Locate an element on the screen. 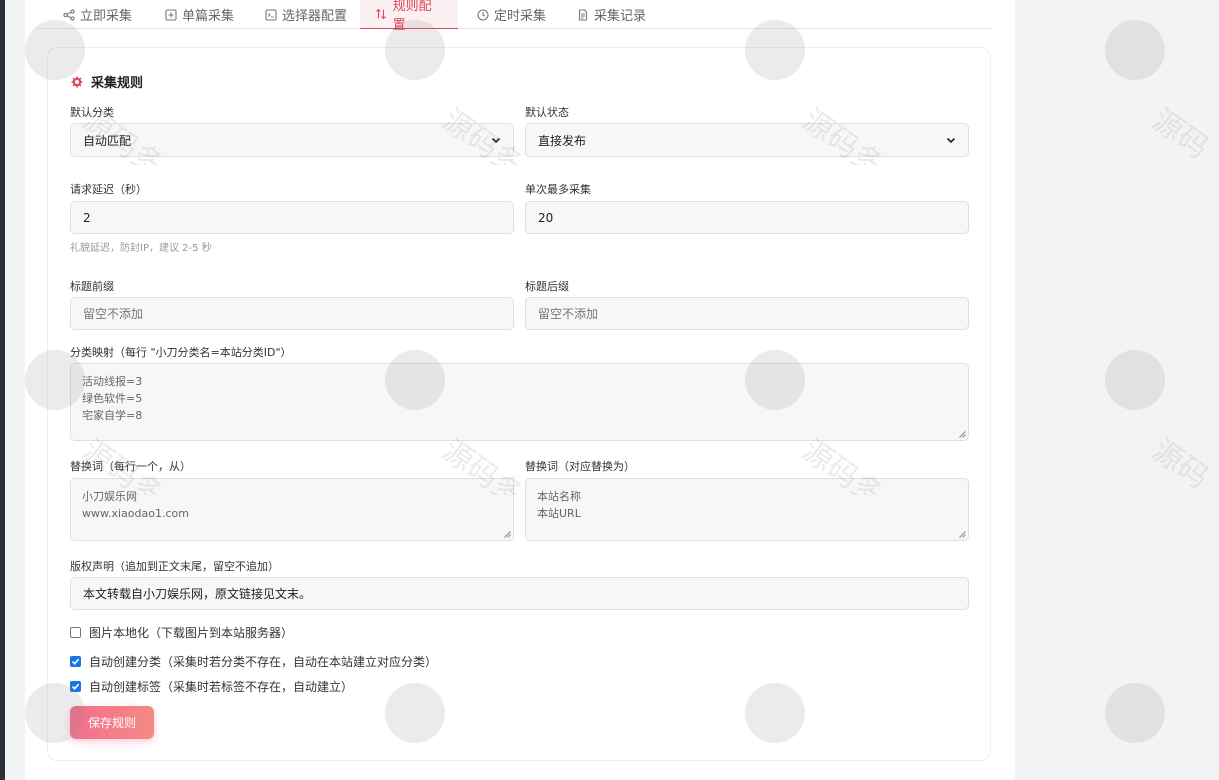 The height and width of the screenshot is (780, 1219). title-suffix-label: 标题后缀 is located at coordinates (547, 286).